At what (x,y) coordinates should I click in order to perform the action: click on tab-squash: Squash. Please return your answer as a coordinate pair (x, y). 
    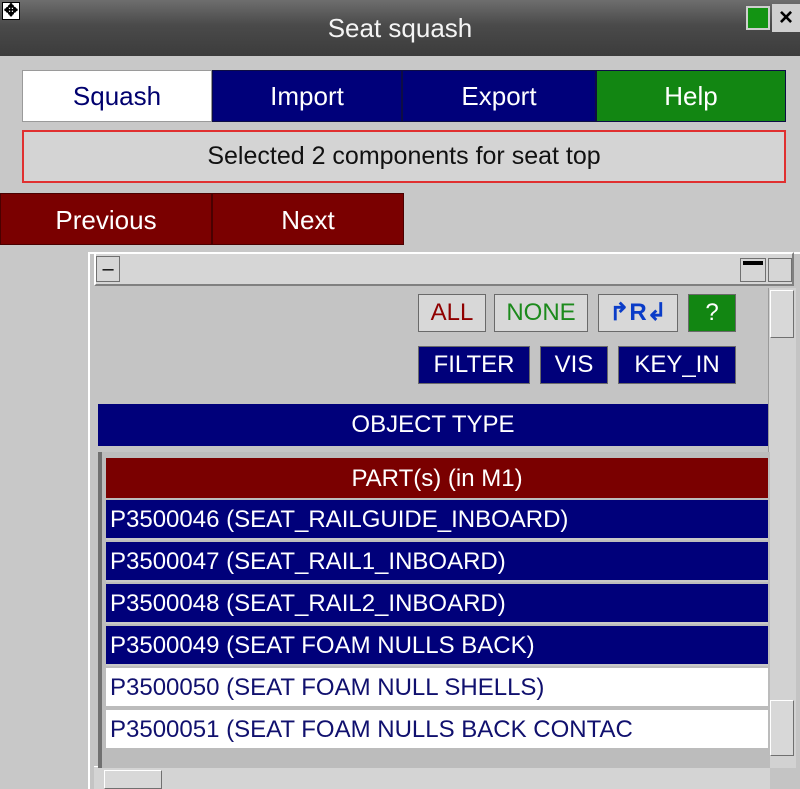
    Looking at the image, I should click on (117, 96).